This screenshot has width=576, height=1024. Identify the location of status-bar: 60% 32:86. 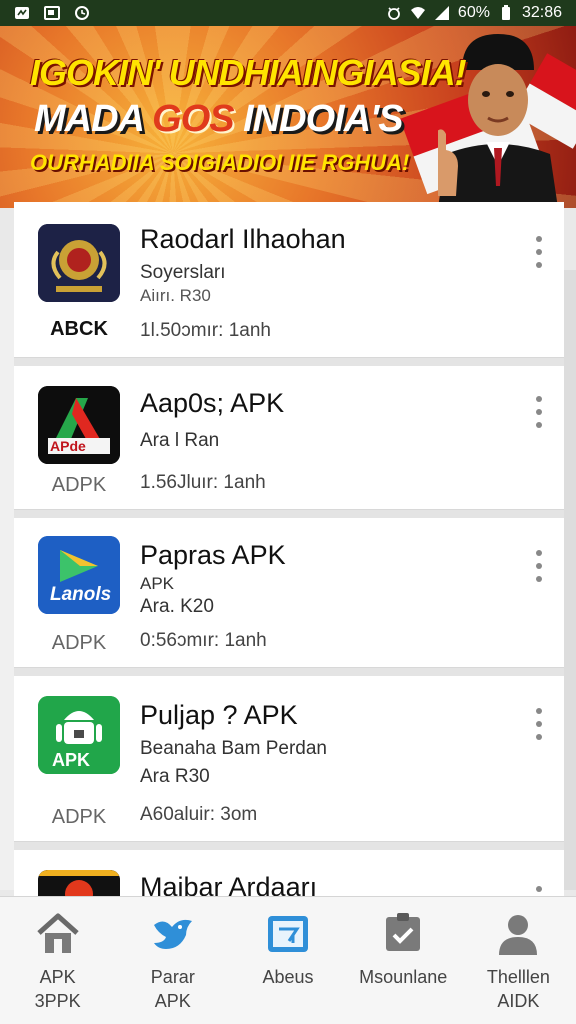
(288, 13).